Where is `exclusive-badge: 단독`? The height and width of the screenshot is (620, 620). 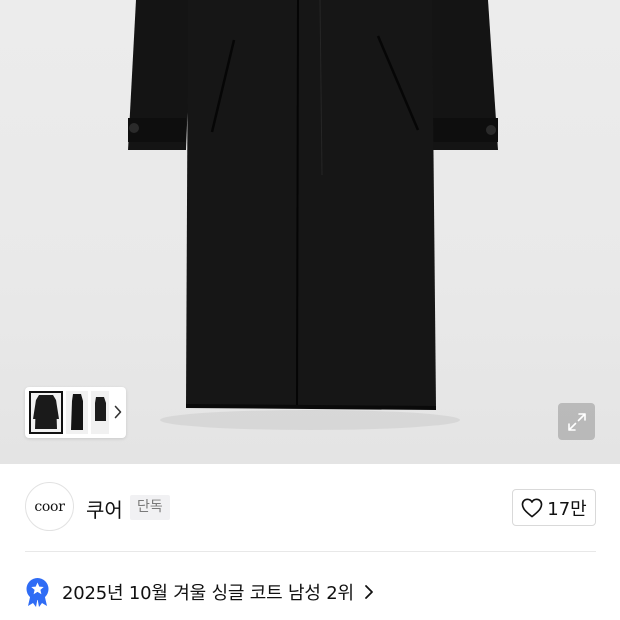 exclusive-badge: 단독 is located at coordinates (150, 507).